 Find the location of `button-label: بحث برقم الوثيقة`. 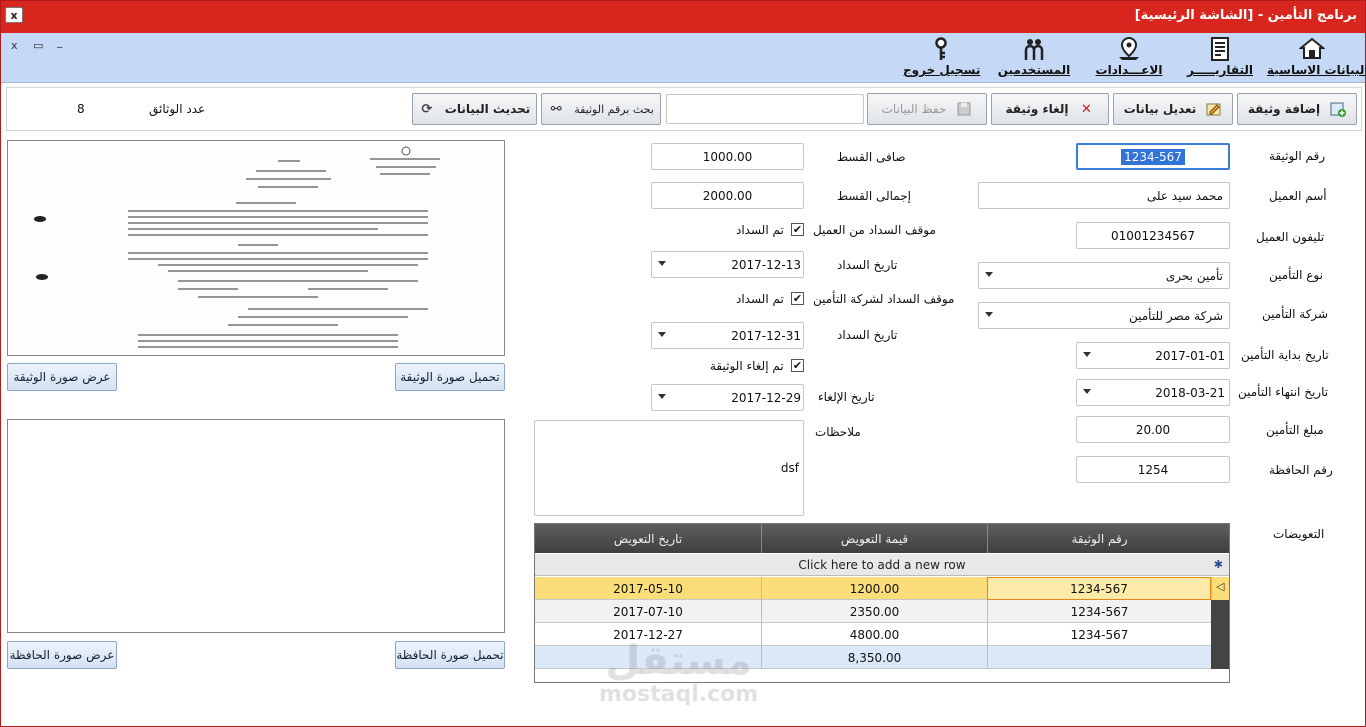

button-label: بحث برقم الوثيقة is located at coordinates (614, 109).